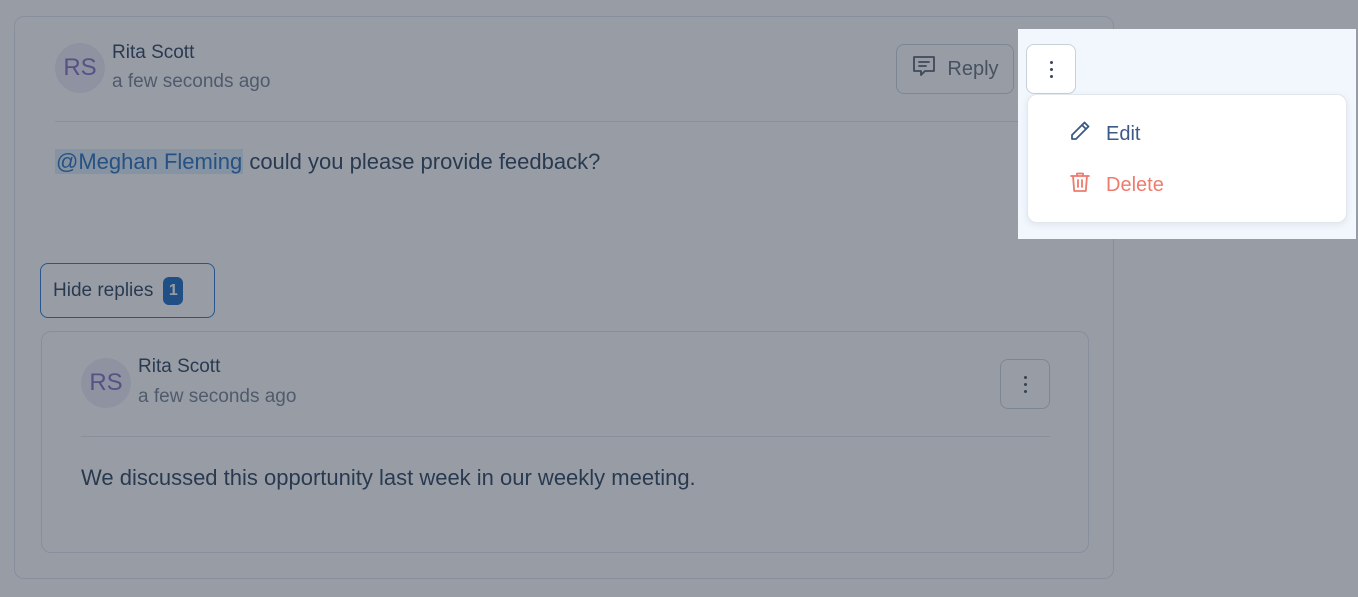 The image size is (1358, 597). I want to click on menu-item-delete: Delete, so click(1116, 185).